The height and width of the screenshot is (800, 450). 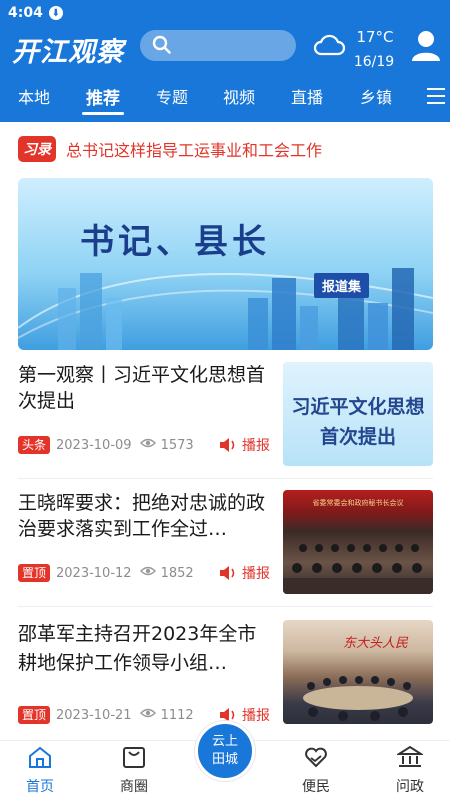 What do you see at coordinates (68, 49) in the screenshot?
I see `app-logo: 开江观察` at bounding box center [68, 49].